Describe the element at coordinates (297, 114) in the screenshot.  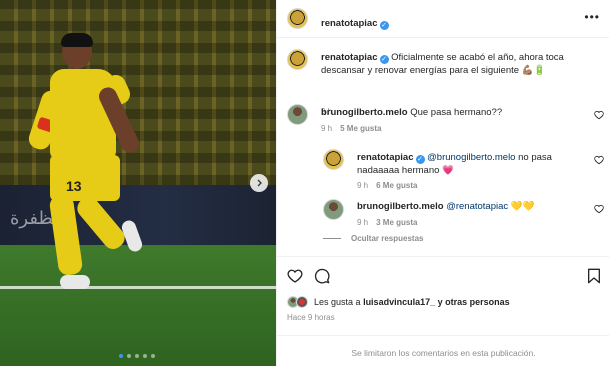
I see `commenter-avatar` at that location.